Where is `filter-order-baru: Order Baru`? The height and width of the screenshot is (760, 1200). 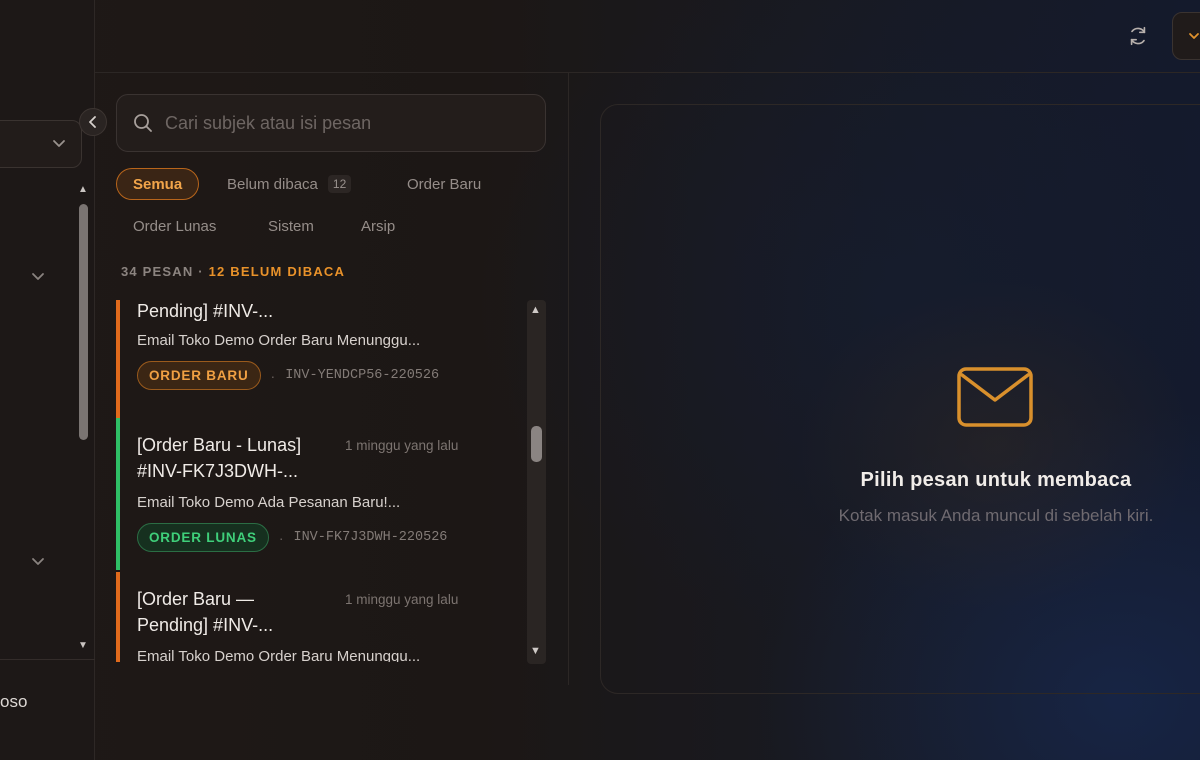 filter-order-baru: Order Baru is located at coordinates (444, 184).